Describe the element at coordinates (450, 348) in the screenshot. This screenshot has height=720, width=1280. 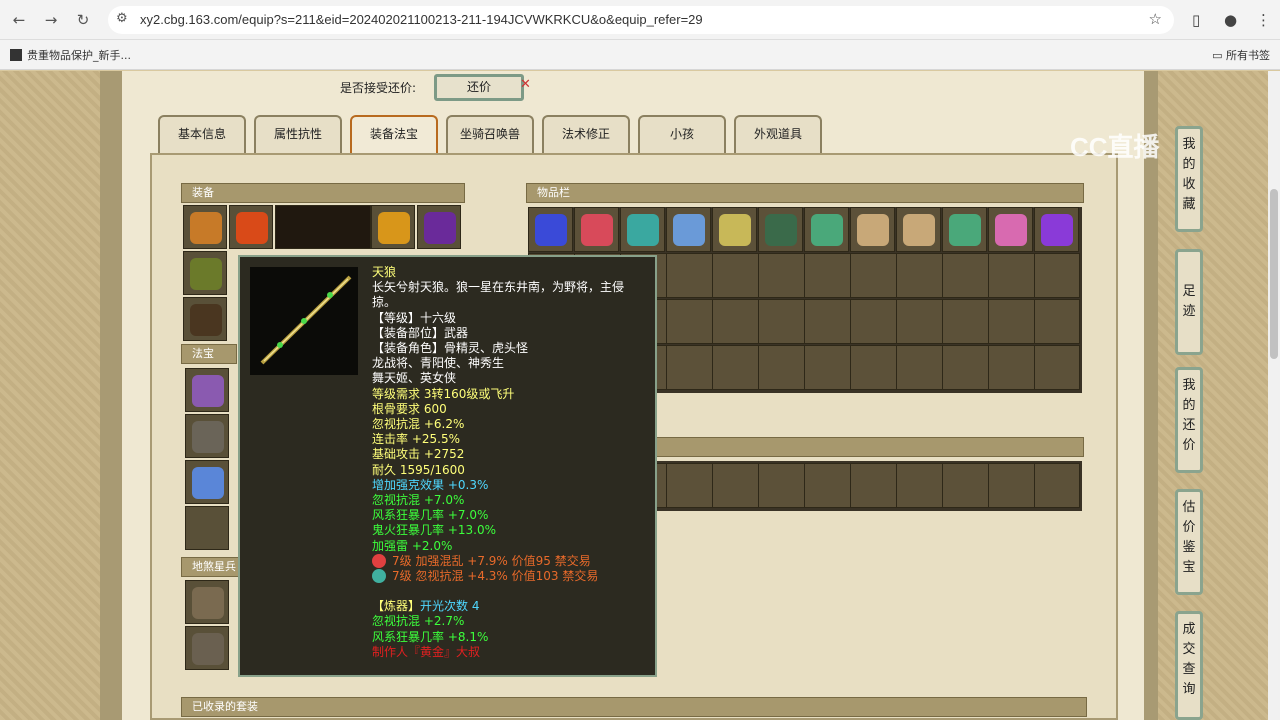
I see `item-roles: 【装备角色】骨精灵、虎头怪` at that location.